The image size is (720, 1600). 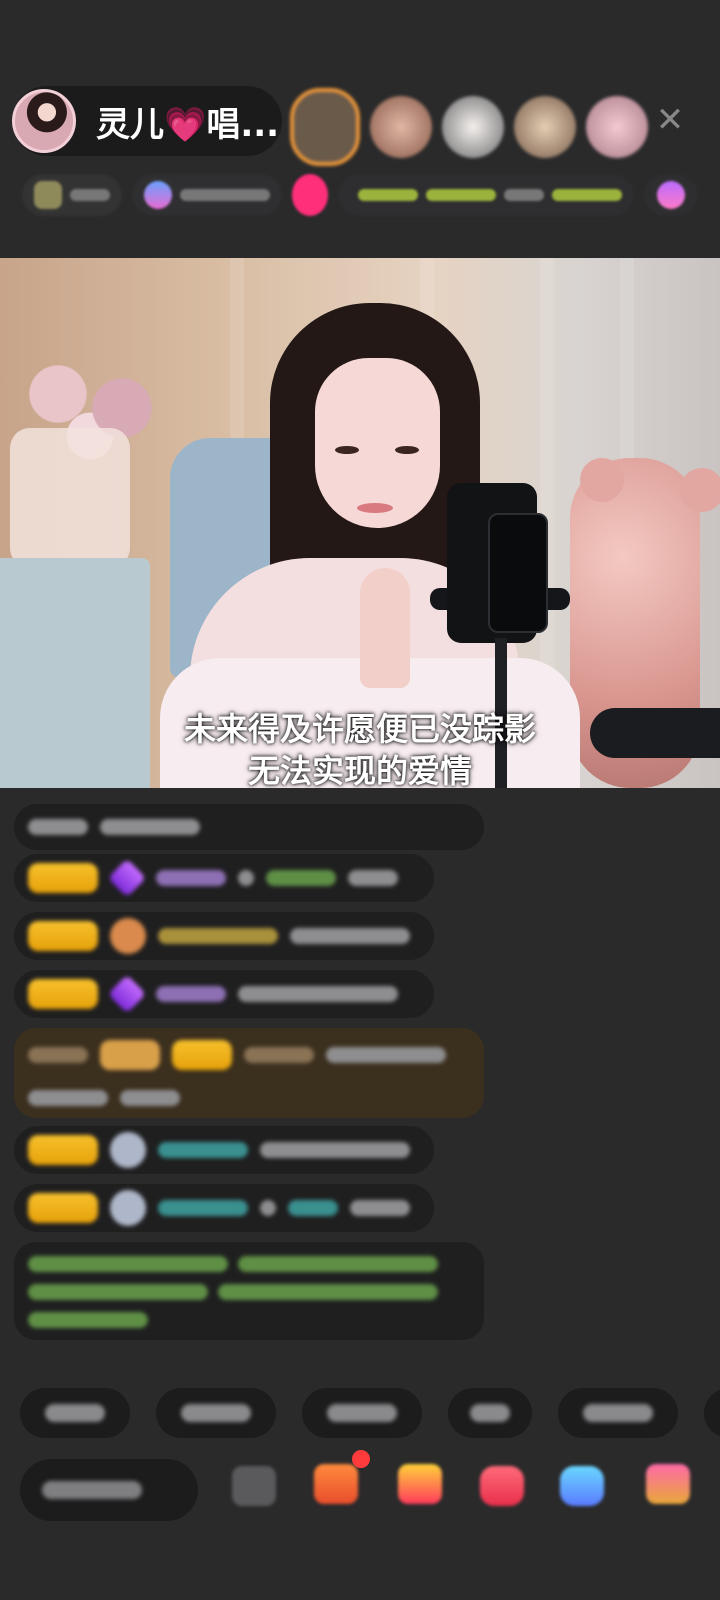 What do you see at coordinates (44, 121) in the screenshot?
I see `host-avatar` at bounding box center [44, 121].